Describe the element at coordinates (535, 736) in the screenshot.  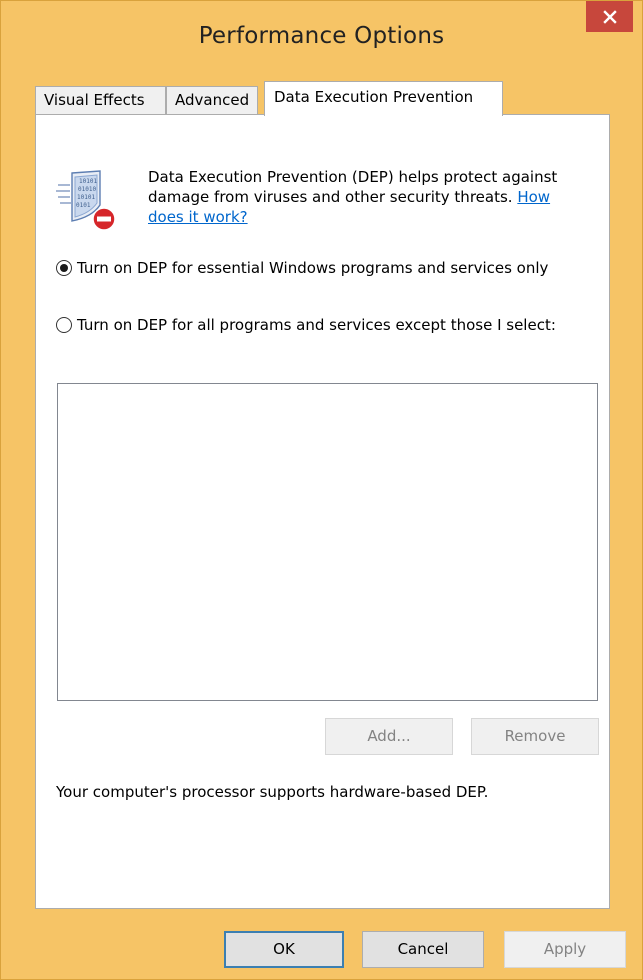
I see `remove-button: Remove` at that location.